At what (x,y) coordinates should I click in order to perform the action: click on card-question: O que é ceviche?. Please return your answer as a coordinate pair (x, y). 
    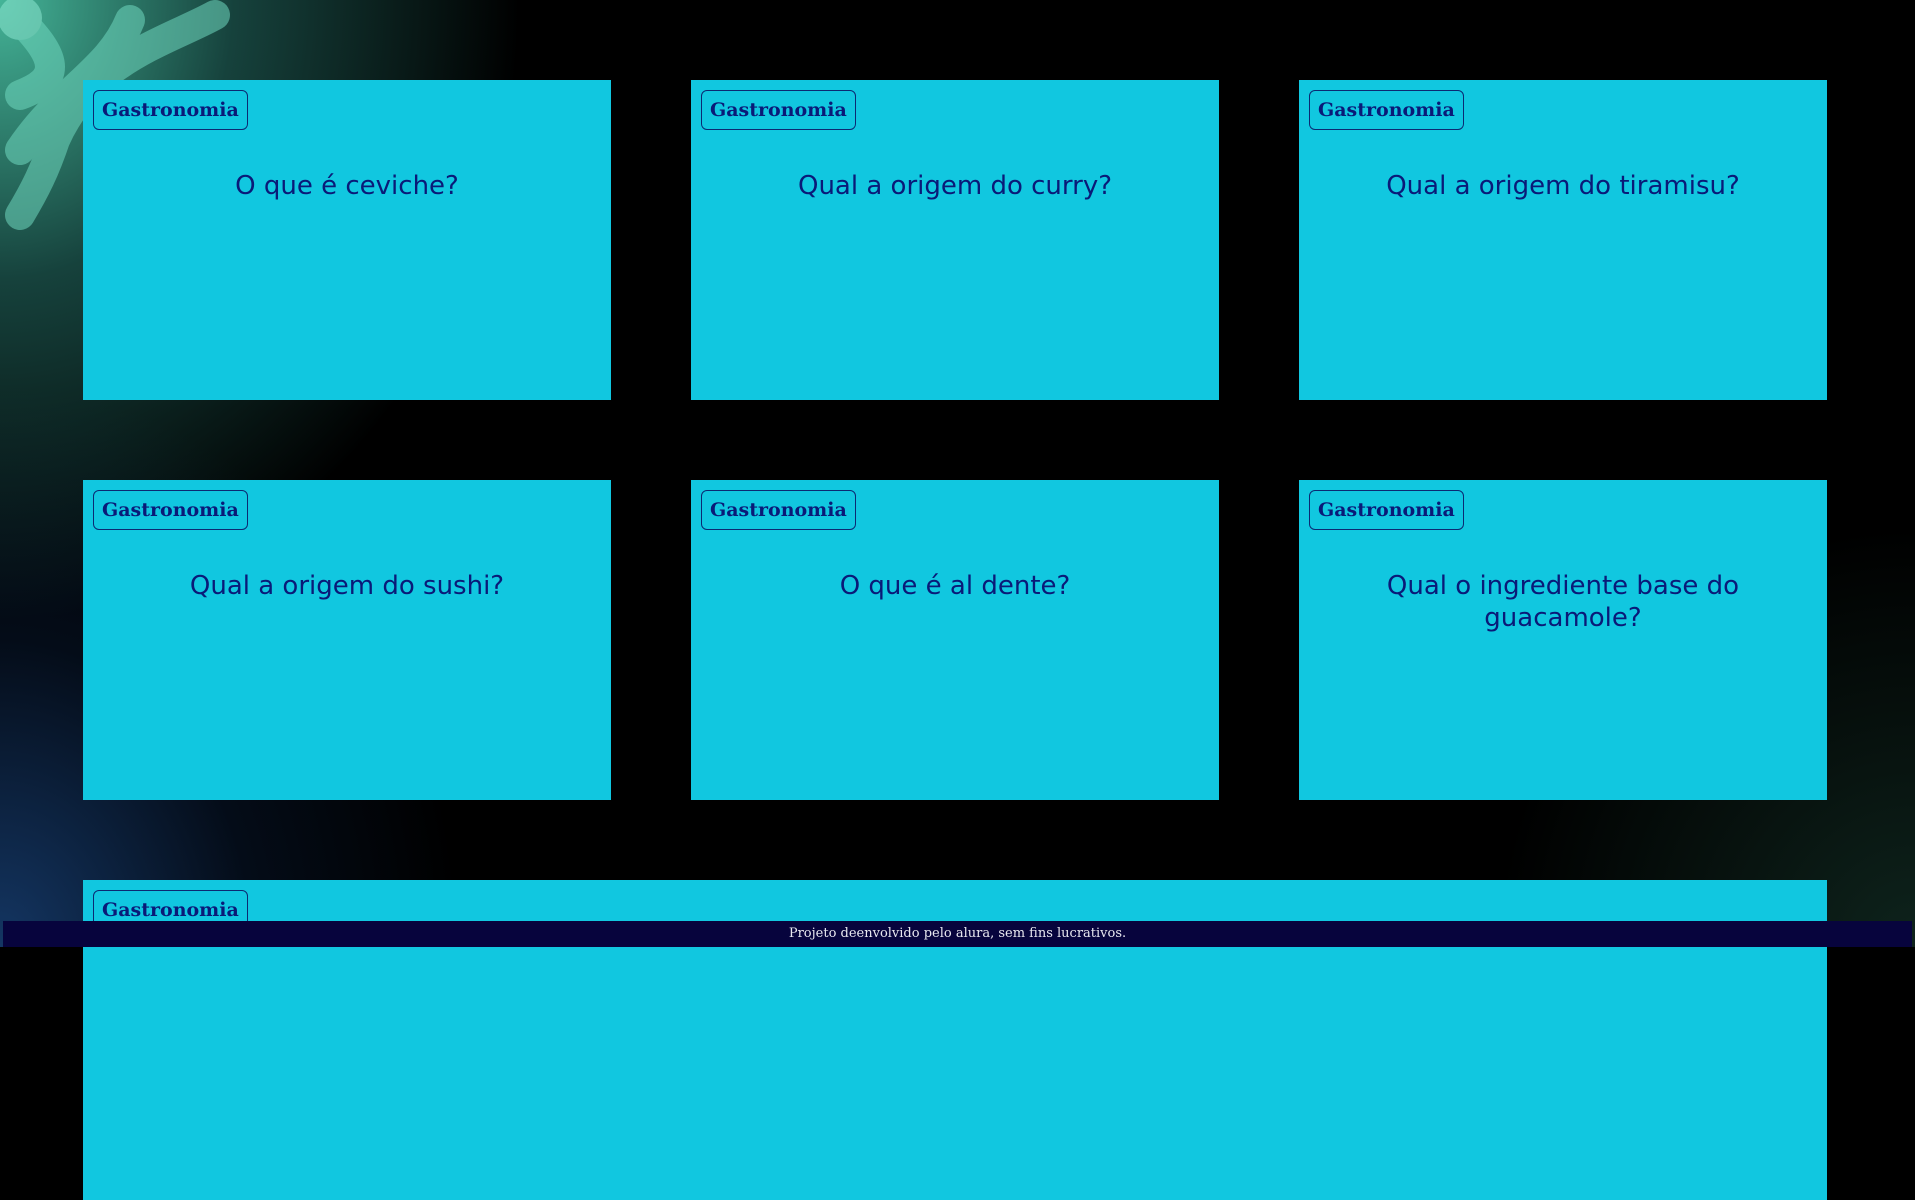
    Looking at the image, I should click on (347, 186).